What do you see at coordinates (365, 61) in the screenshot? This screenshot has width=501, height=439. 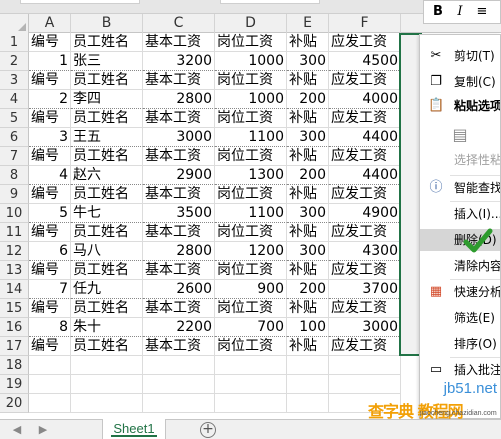 I see `table-cell: 4500` at bounding box center [365, 61].